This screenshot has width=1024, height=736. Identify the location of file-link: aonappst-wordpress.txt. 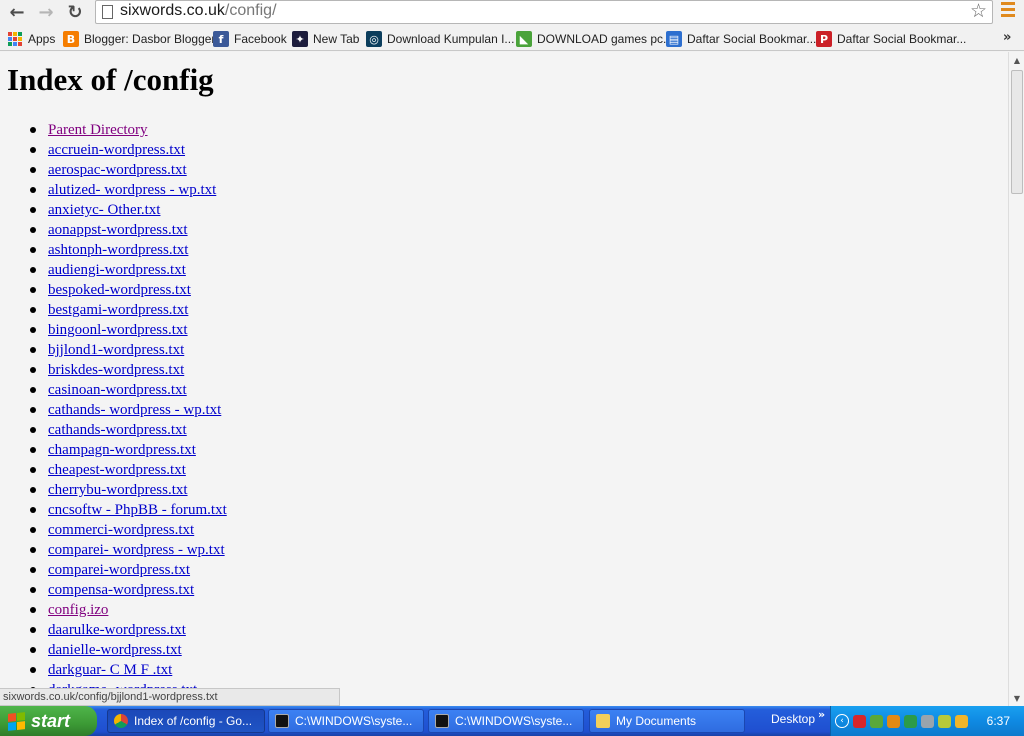
(118, 230).